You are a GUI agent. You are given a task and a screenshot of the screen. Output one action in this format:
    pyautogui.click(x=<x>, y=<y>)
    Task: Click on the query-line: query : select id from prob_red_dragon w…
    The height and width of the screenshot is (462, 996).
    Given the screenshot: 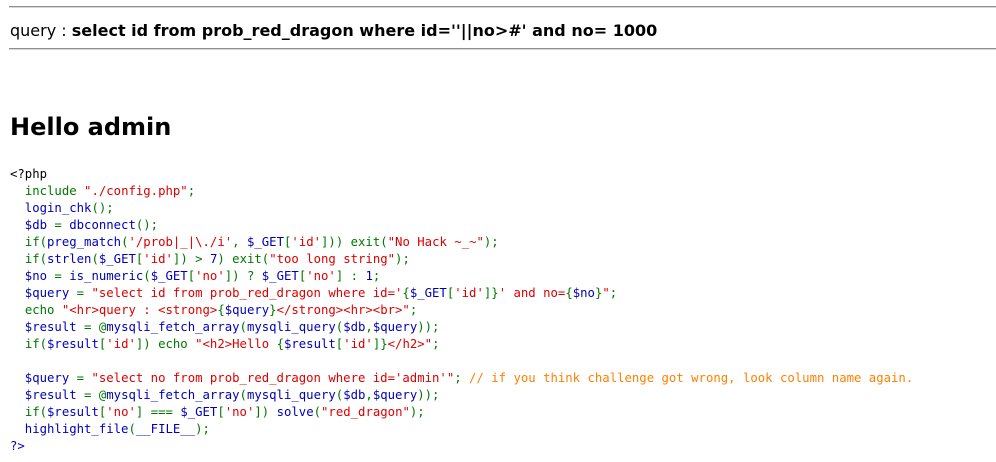 What is the action you would take?
    pyautogui.click(x=333, y=31)
    